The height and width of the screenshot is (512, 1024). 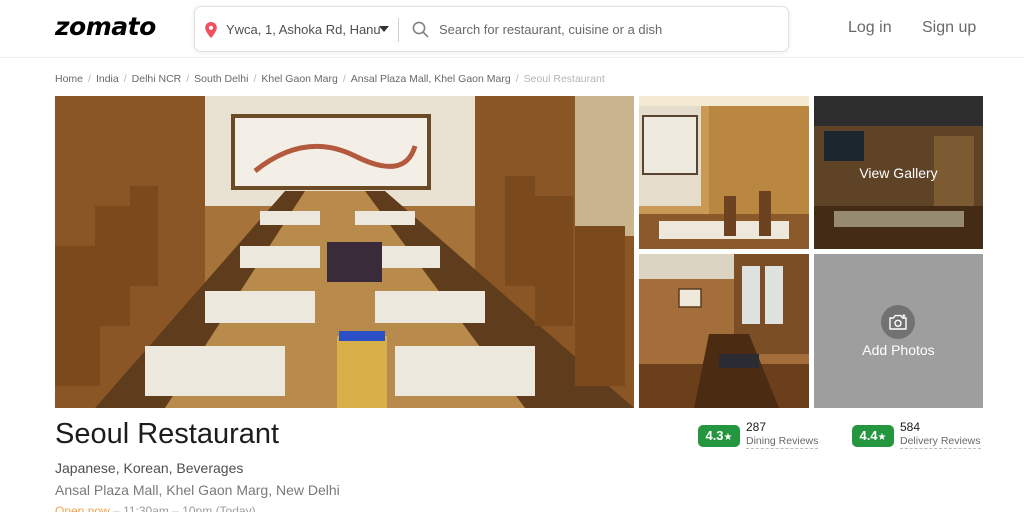 I want to click on login-link: Log in, so click(x=870, y=28).